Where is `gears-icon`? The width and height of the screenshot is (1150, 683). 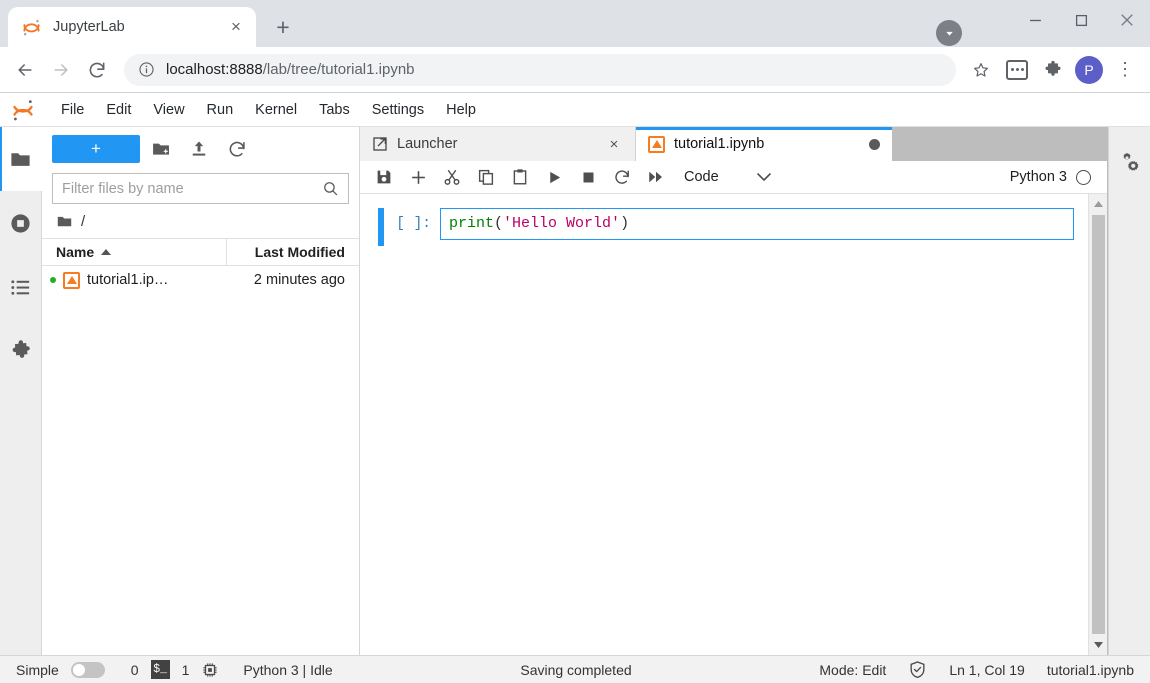 gears-icon is located at coordinates (1129, 161).